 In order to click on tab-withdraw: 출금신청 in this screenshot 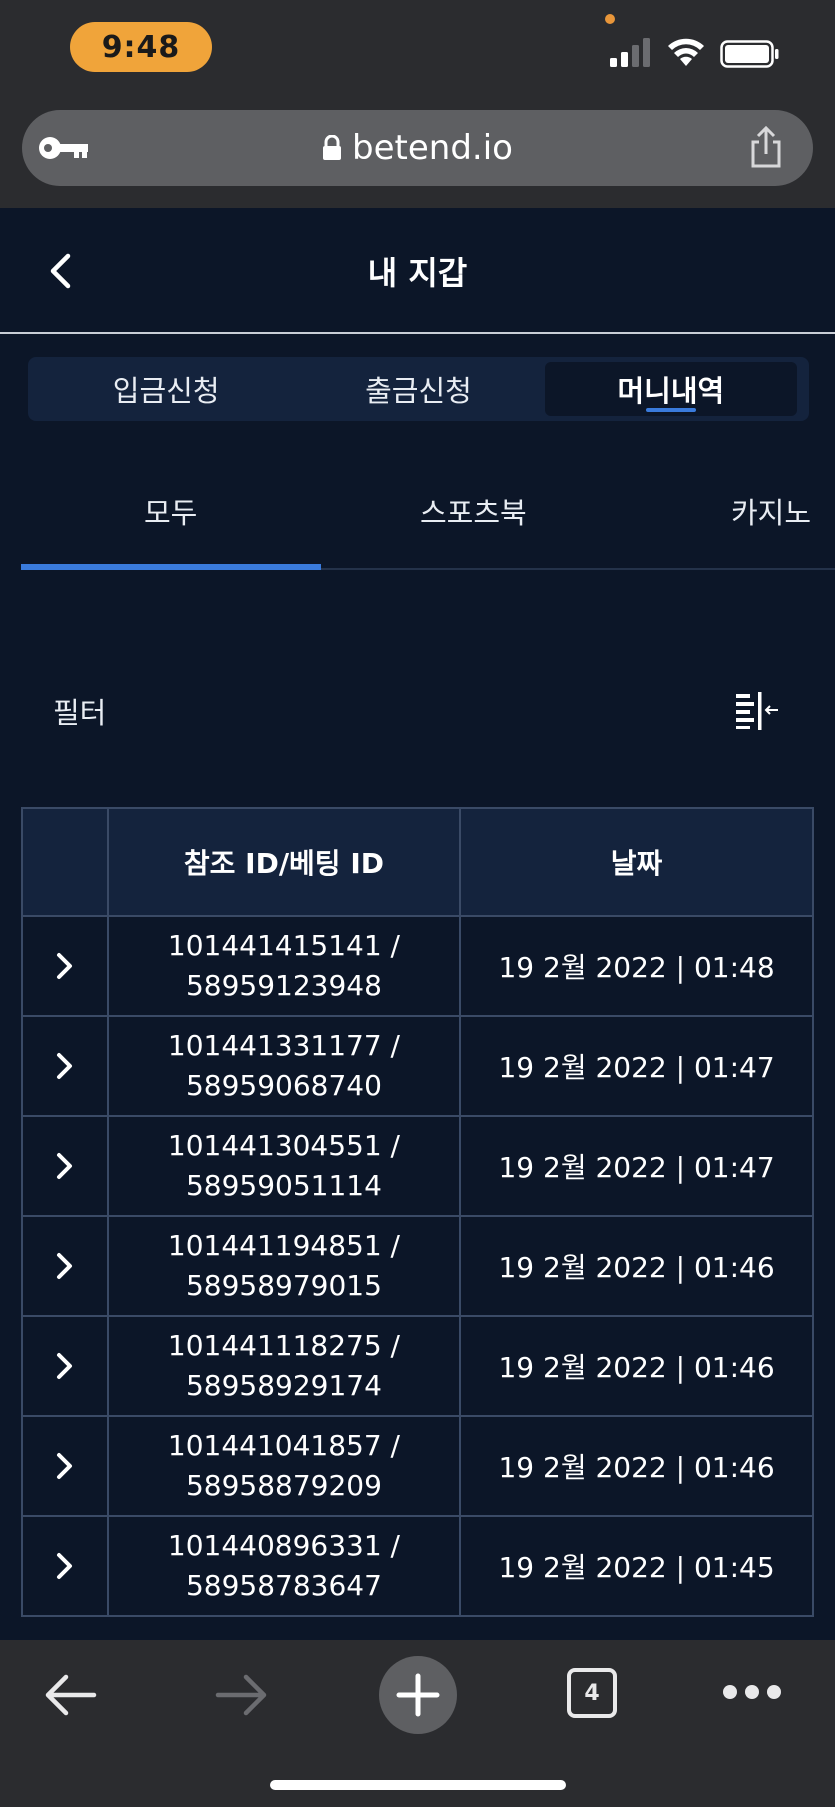, I will do `click(418, 389)`.